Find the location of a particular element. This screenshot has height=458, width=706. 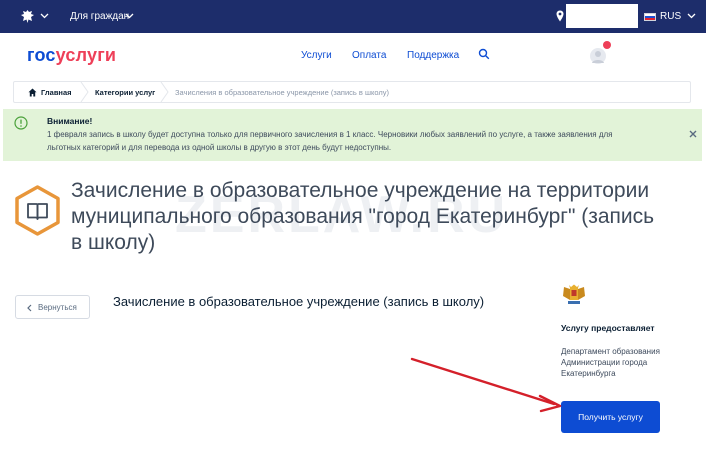

back-button: Вернуться is located at coordinates (52, 307).